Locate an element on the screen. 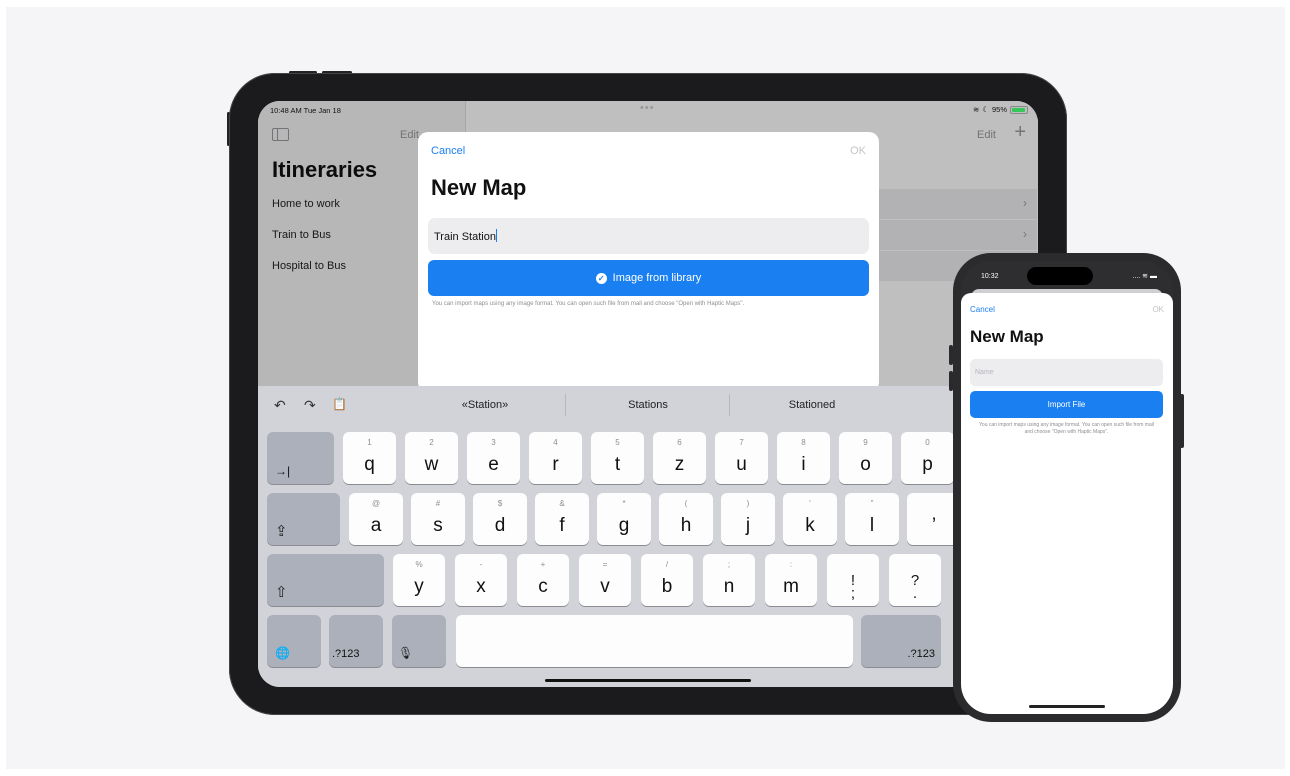 The image size is (1290, 776). iphone-status-indicators: .... ≋ ▬ is located at coordinates (1144, 276).